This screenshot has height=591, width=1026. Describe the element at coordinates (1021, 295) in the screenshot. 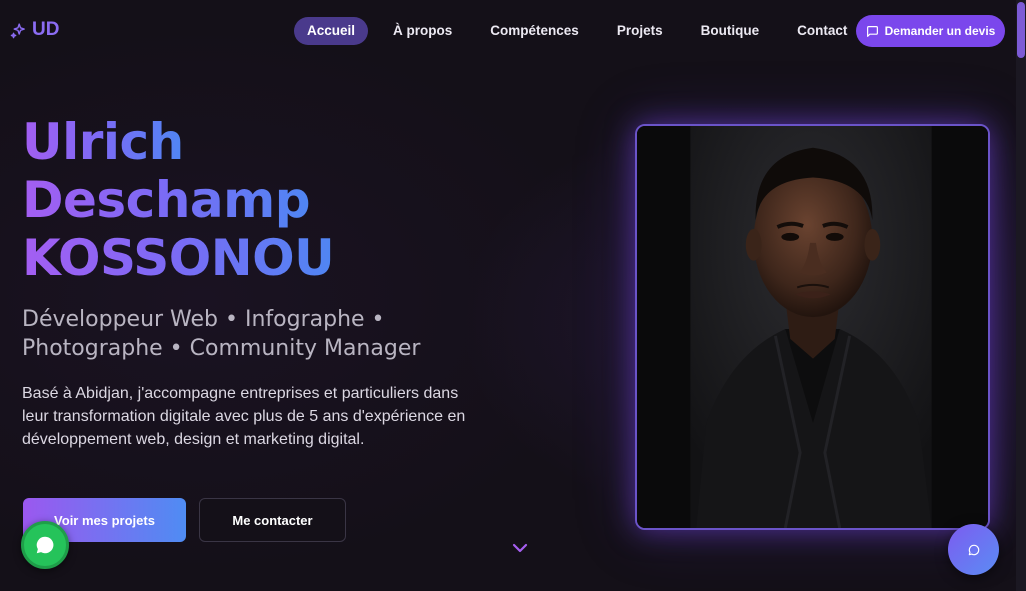

I see `scrollbar` at that location.